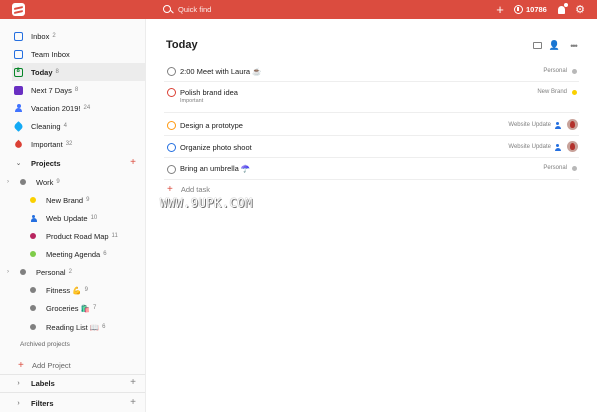 This screenshot has width=597, height=412. Describe the element at coordinates (194, 9) in the screenshot. I see `search-placeholder: Quick find` at that location.